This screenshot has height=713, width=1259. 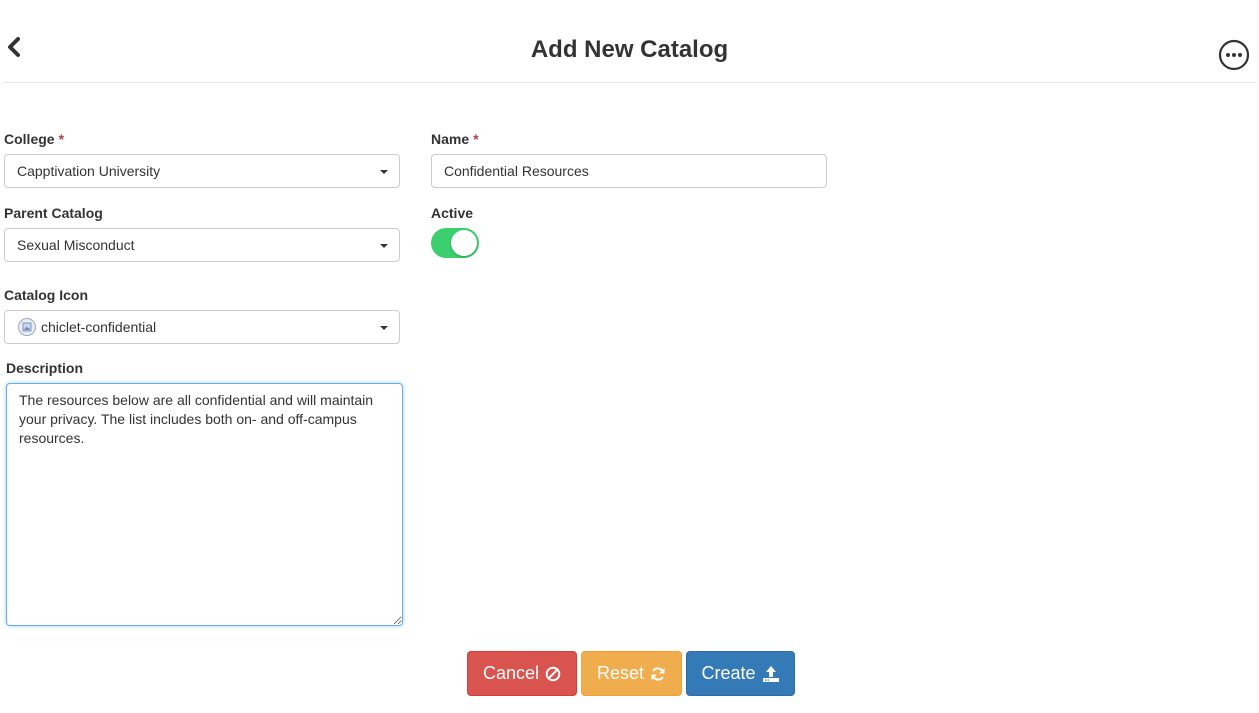 I want to click on cancel-button-label: Cancel, so click(x=511, y=673).